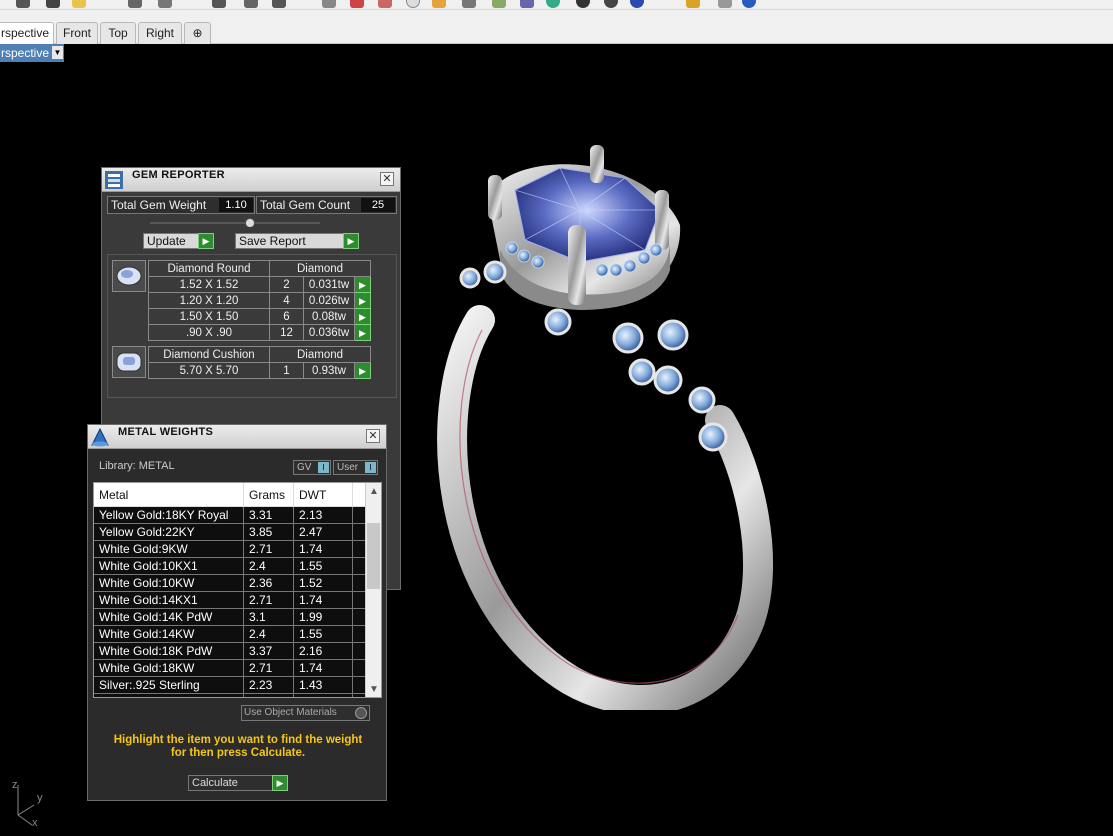 This screenshot has height=836, width=1113. What do you see at coordinates (32, 53) in the screenshot?
I see `viewport-label: rspective ▼` at bounding box center [32, 53].